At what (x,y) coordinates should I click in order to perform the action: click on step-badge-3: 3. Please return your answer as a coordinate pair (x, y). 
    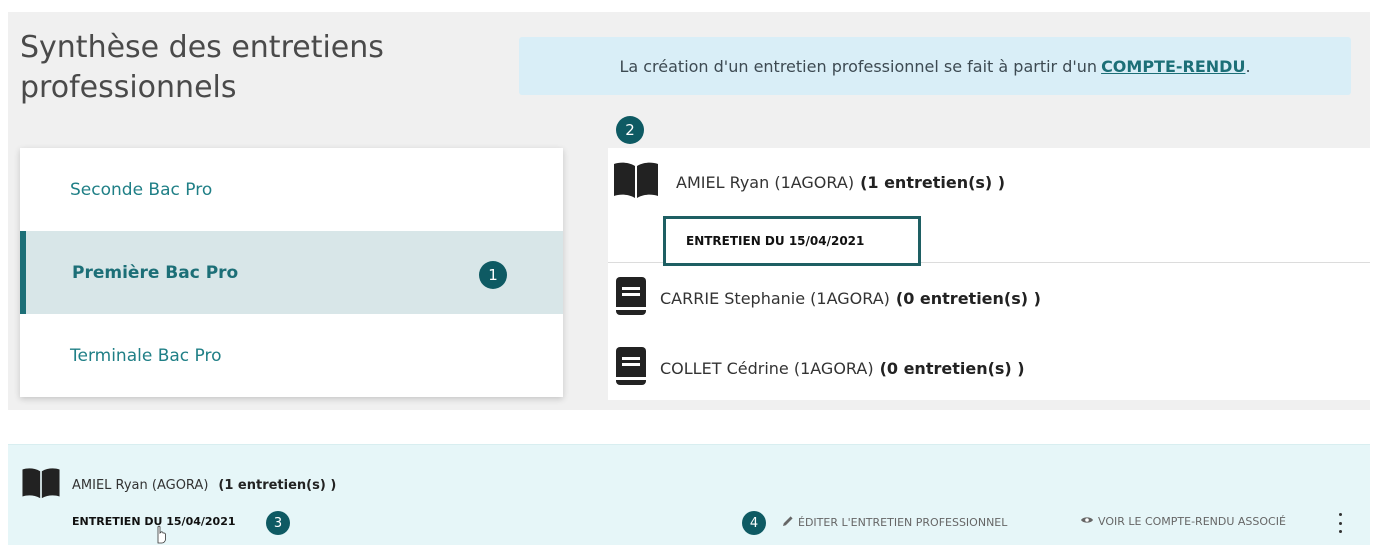
    Looking at the image, I should click on (278, 523).